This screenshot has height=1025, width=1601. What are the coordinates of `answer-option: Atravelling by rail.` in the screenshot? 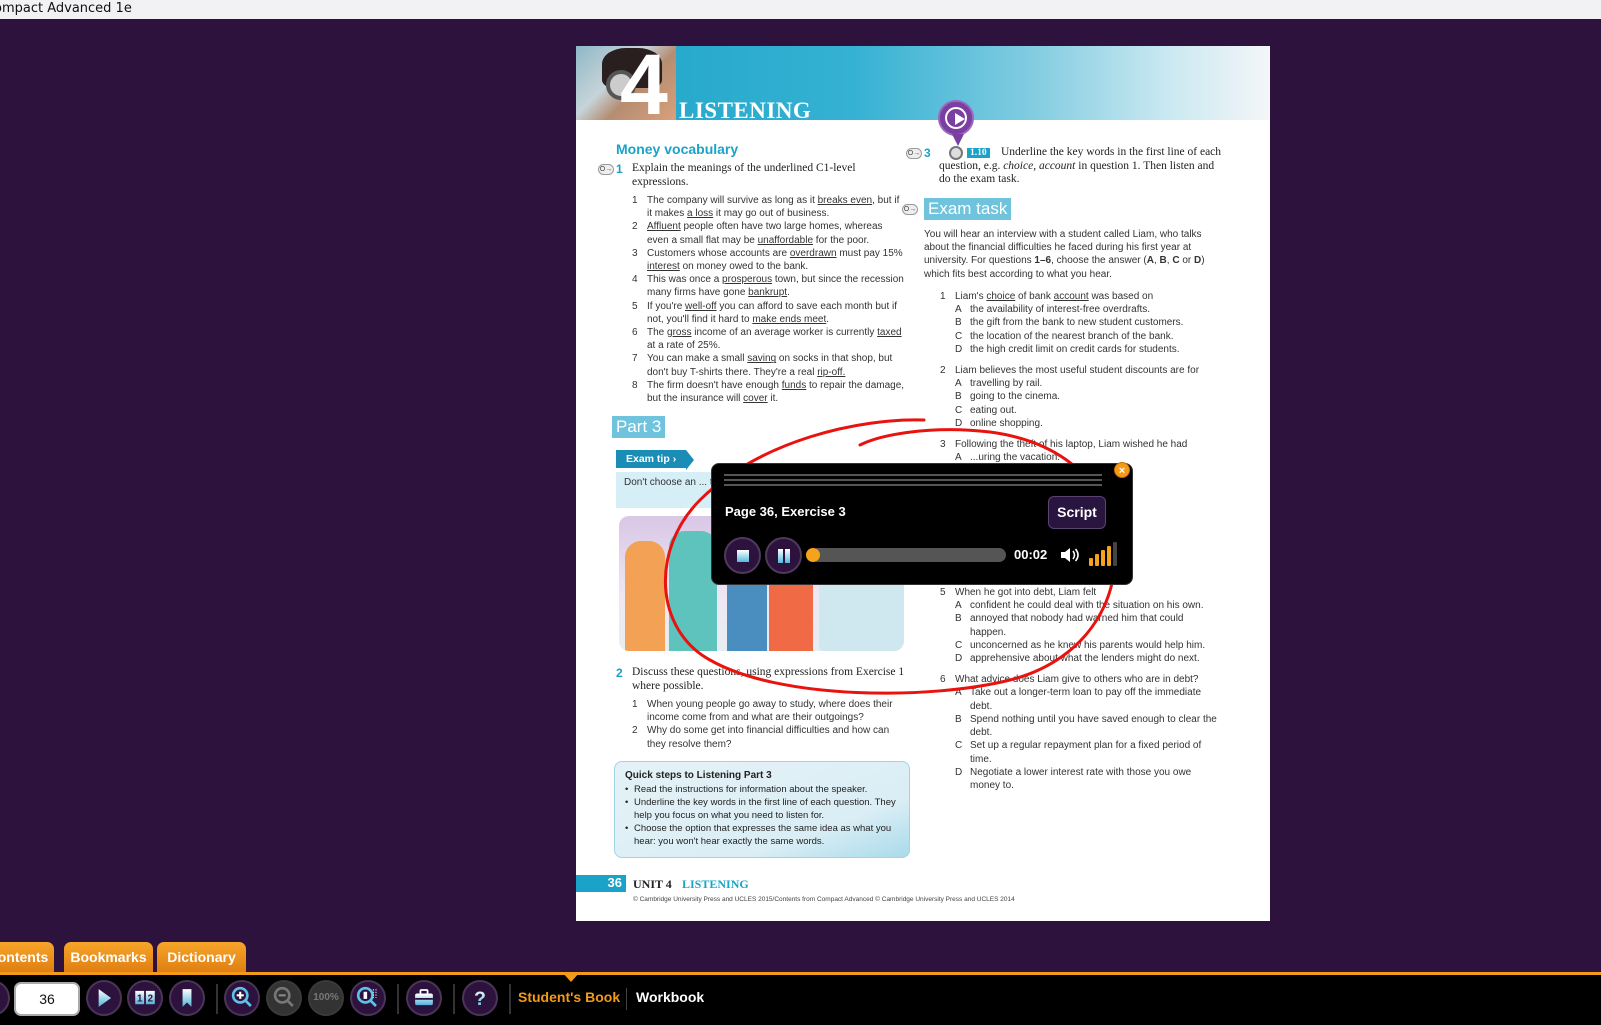 It's located at (999, 384).